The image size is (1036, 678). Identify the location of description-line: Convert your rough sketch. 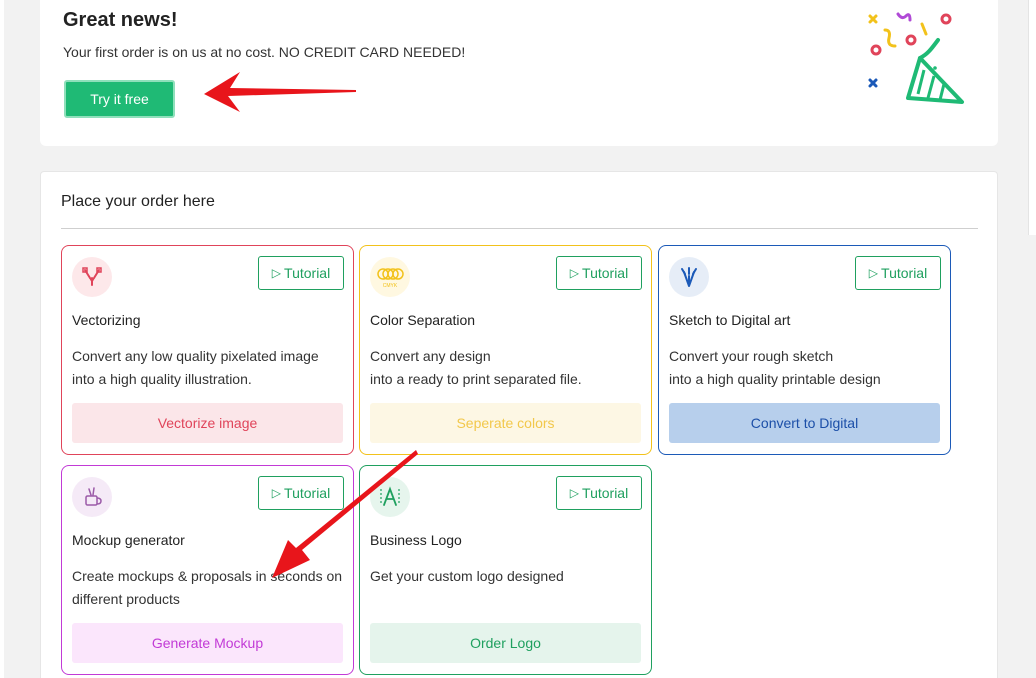
(751, 356).